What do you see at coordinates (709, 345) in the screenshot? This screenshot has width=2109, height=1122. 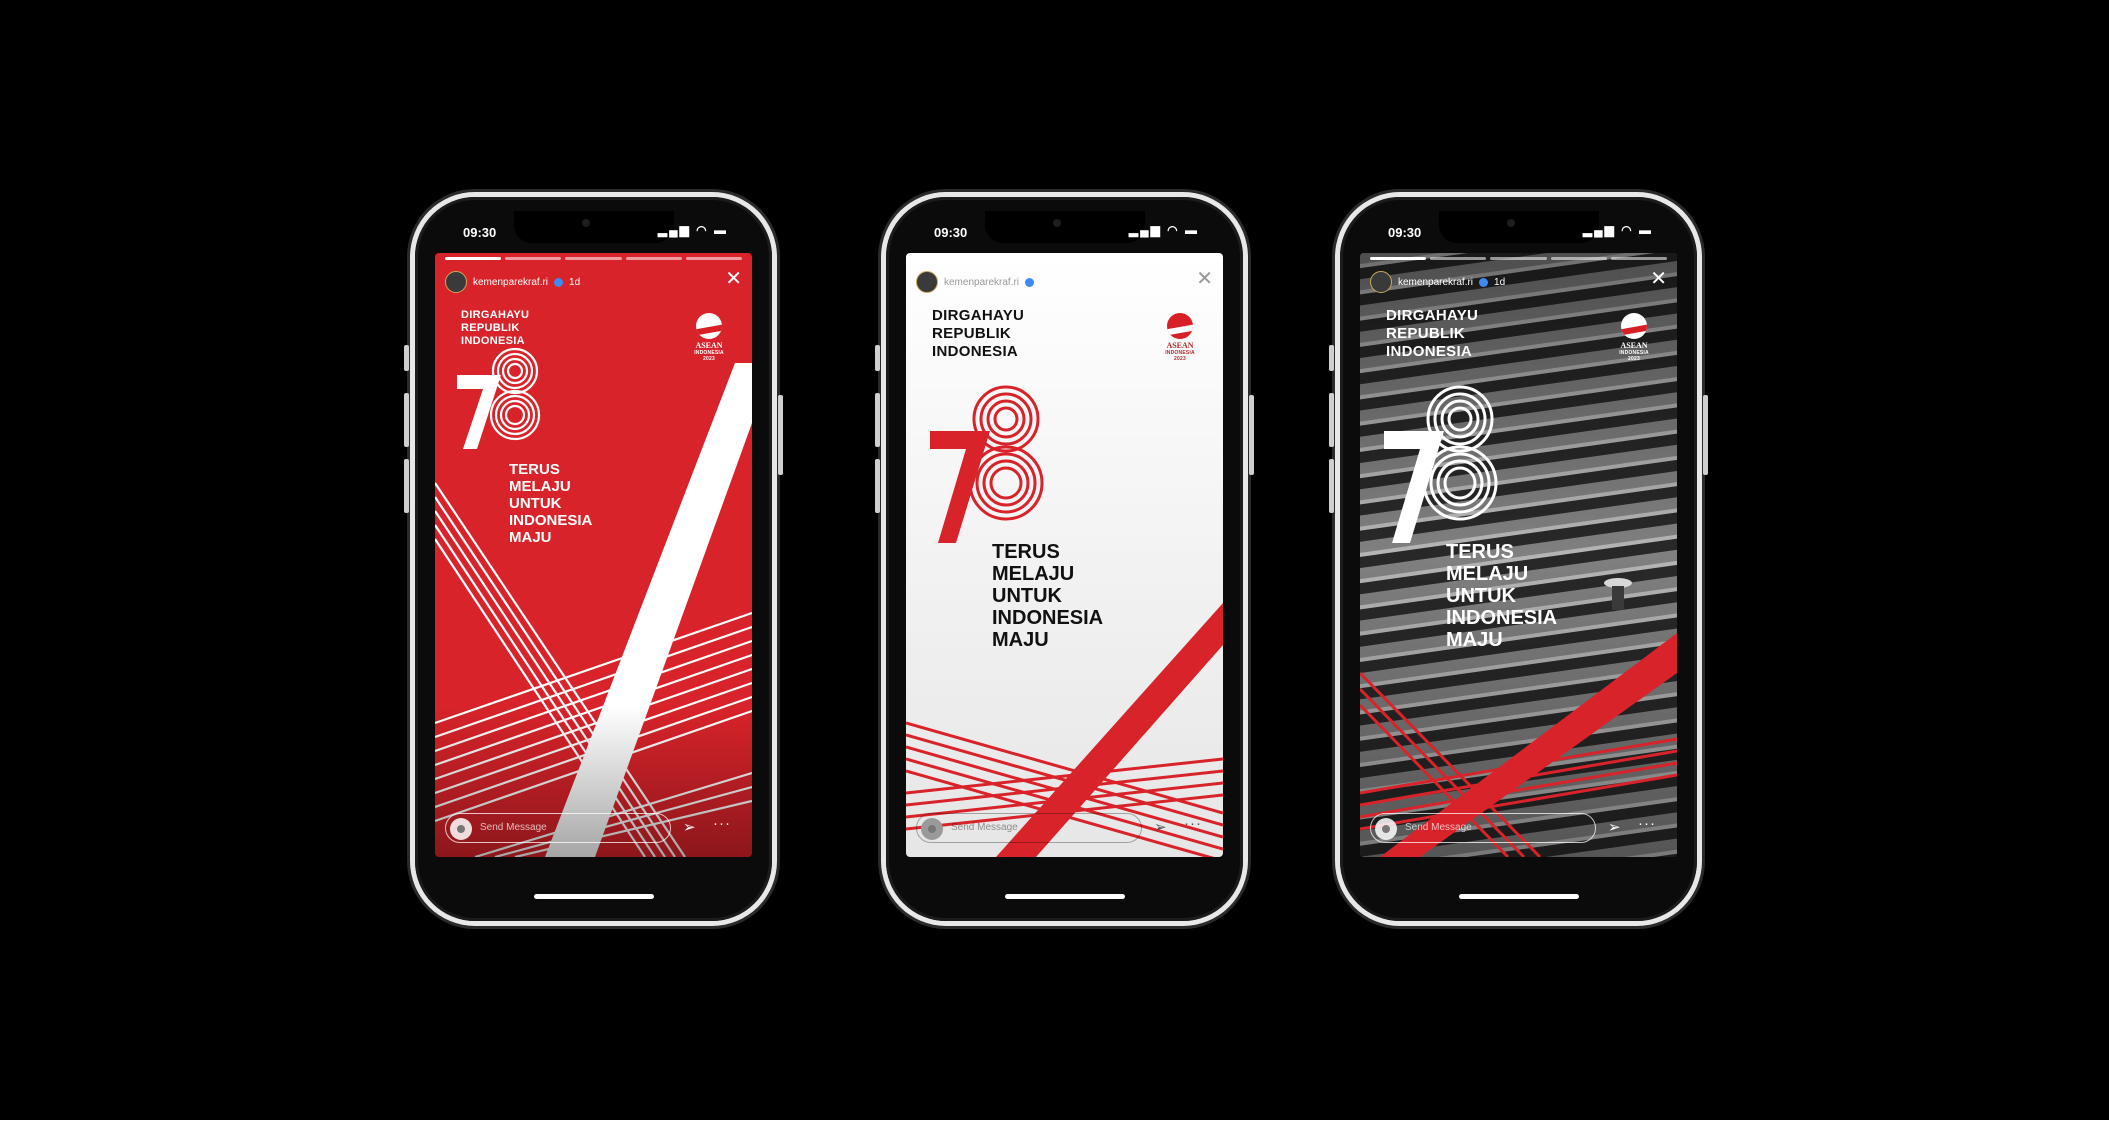 I see `asean-label: ASEAN` at bounding box center [709, 345].